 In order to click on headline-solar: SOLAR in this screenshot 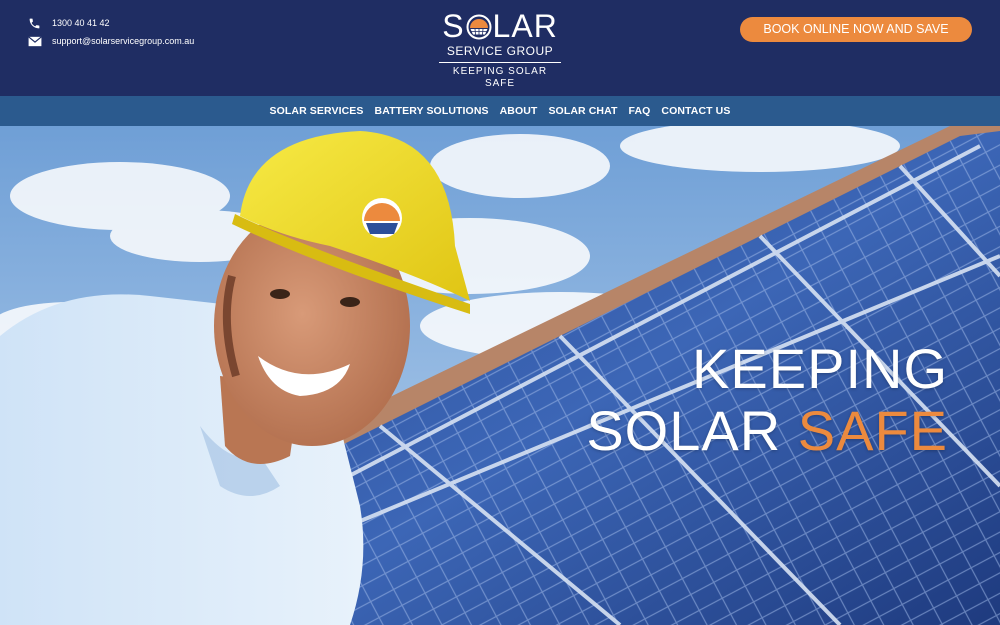, I will do `click(692, 430)`.